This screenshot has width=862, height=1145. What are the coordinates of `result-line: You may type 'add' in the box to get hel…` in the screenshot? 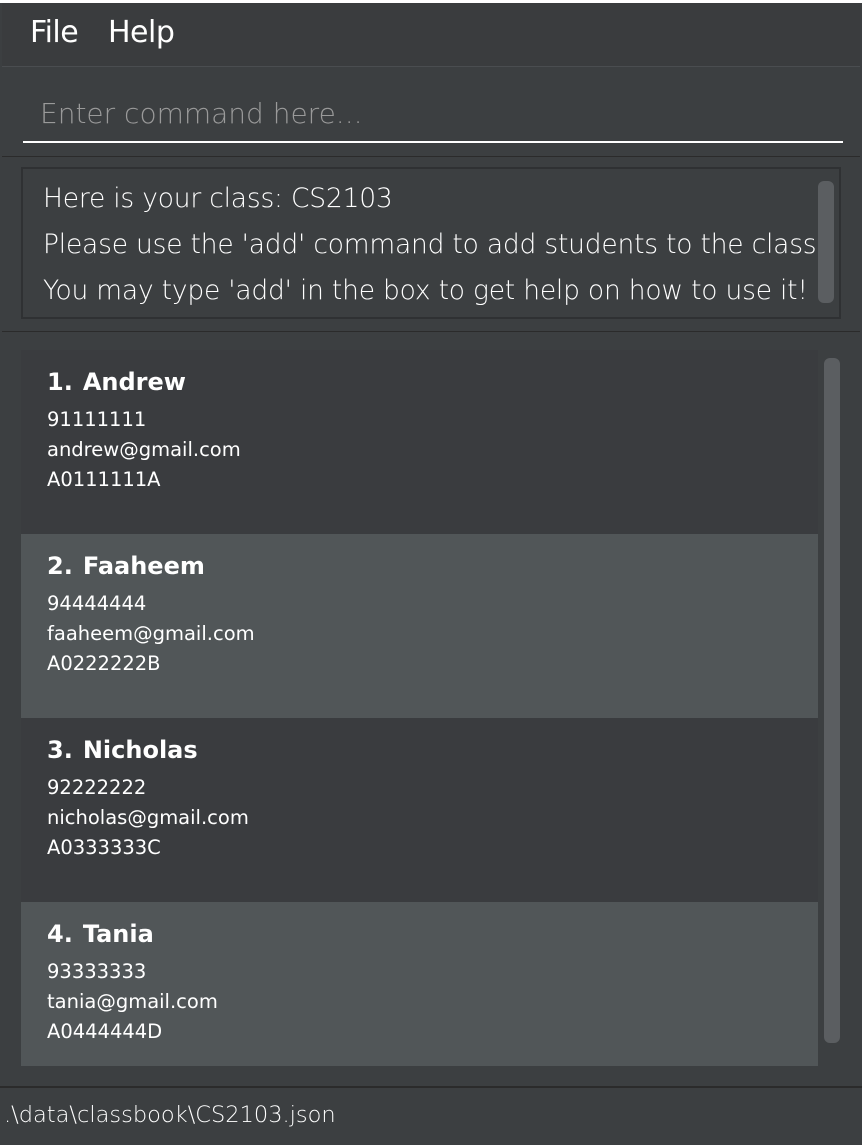 It's located at (425, 290).